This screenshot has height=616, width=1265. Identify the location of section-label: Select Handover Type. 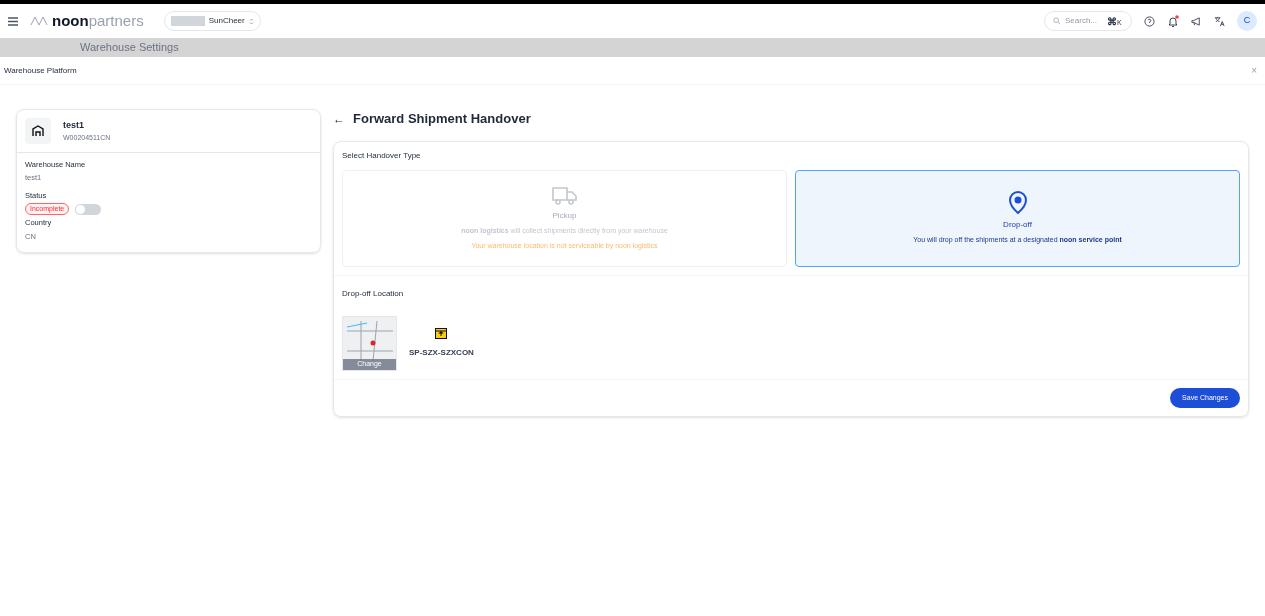
(382, 156).